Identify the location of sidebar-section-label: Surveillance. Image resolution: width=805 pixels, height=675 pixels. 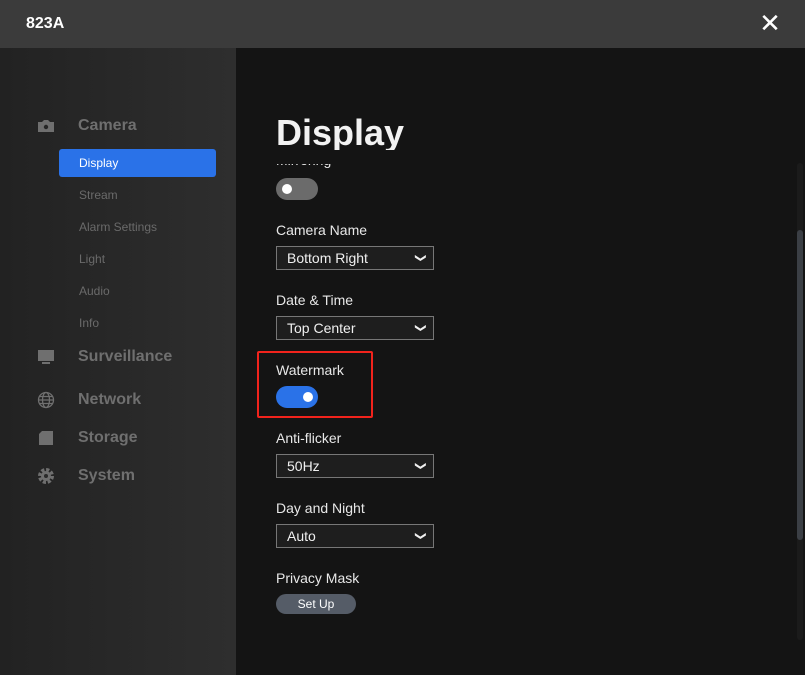
(125, 356).